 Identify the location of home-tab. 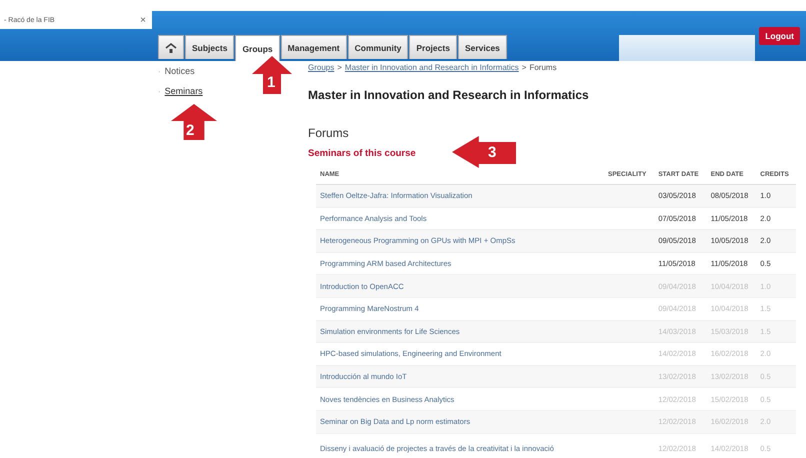
(171, 47).